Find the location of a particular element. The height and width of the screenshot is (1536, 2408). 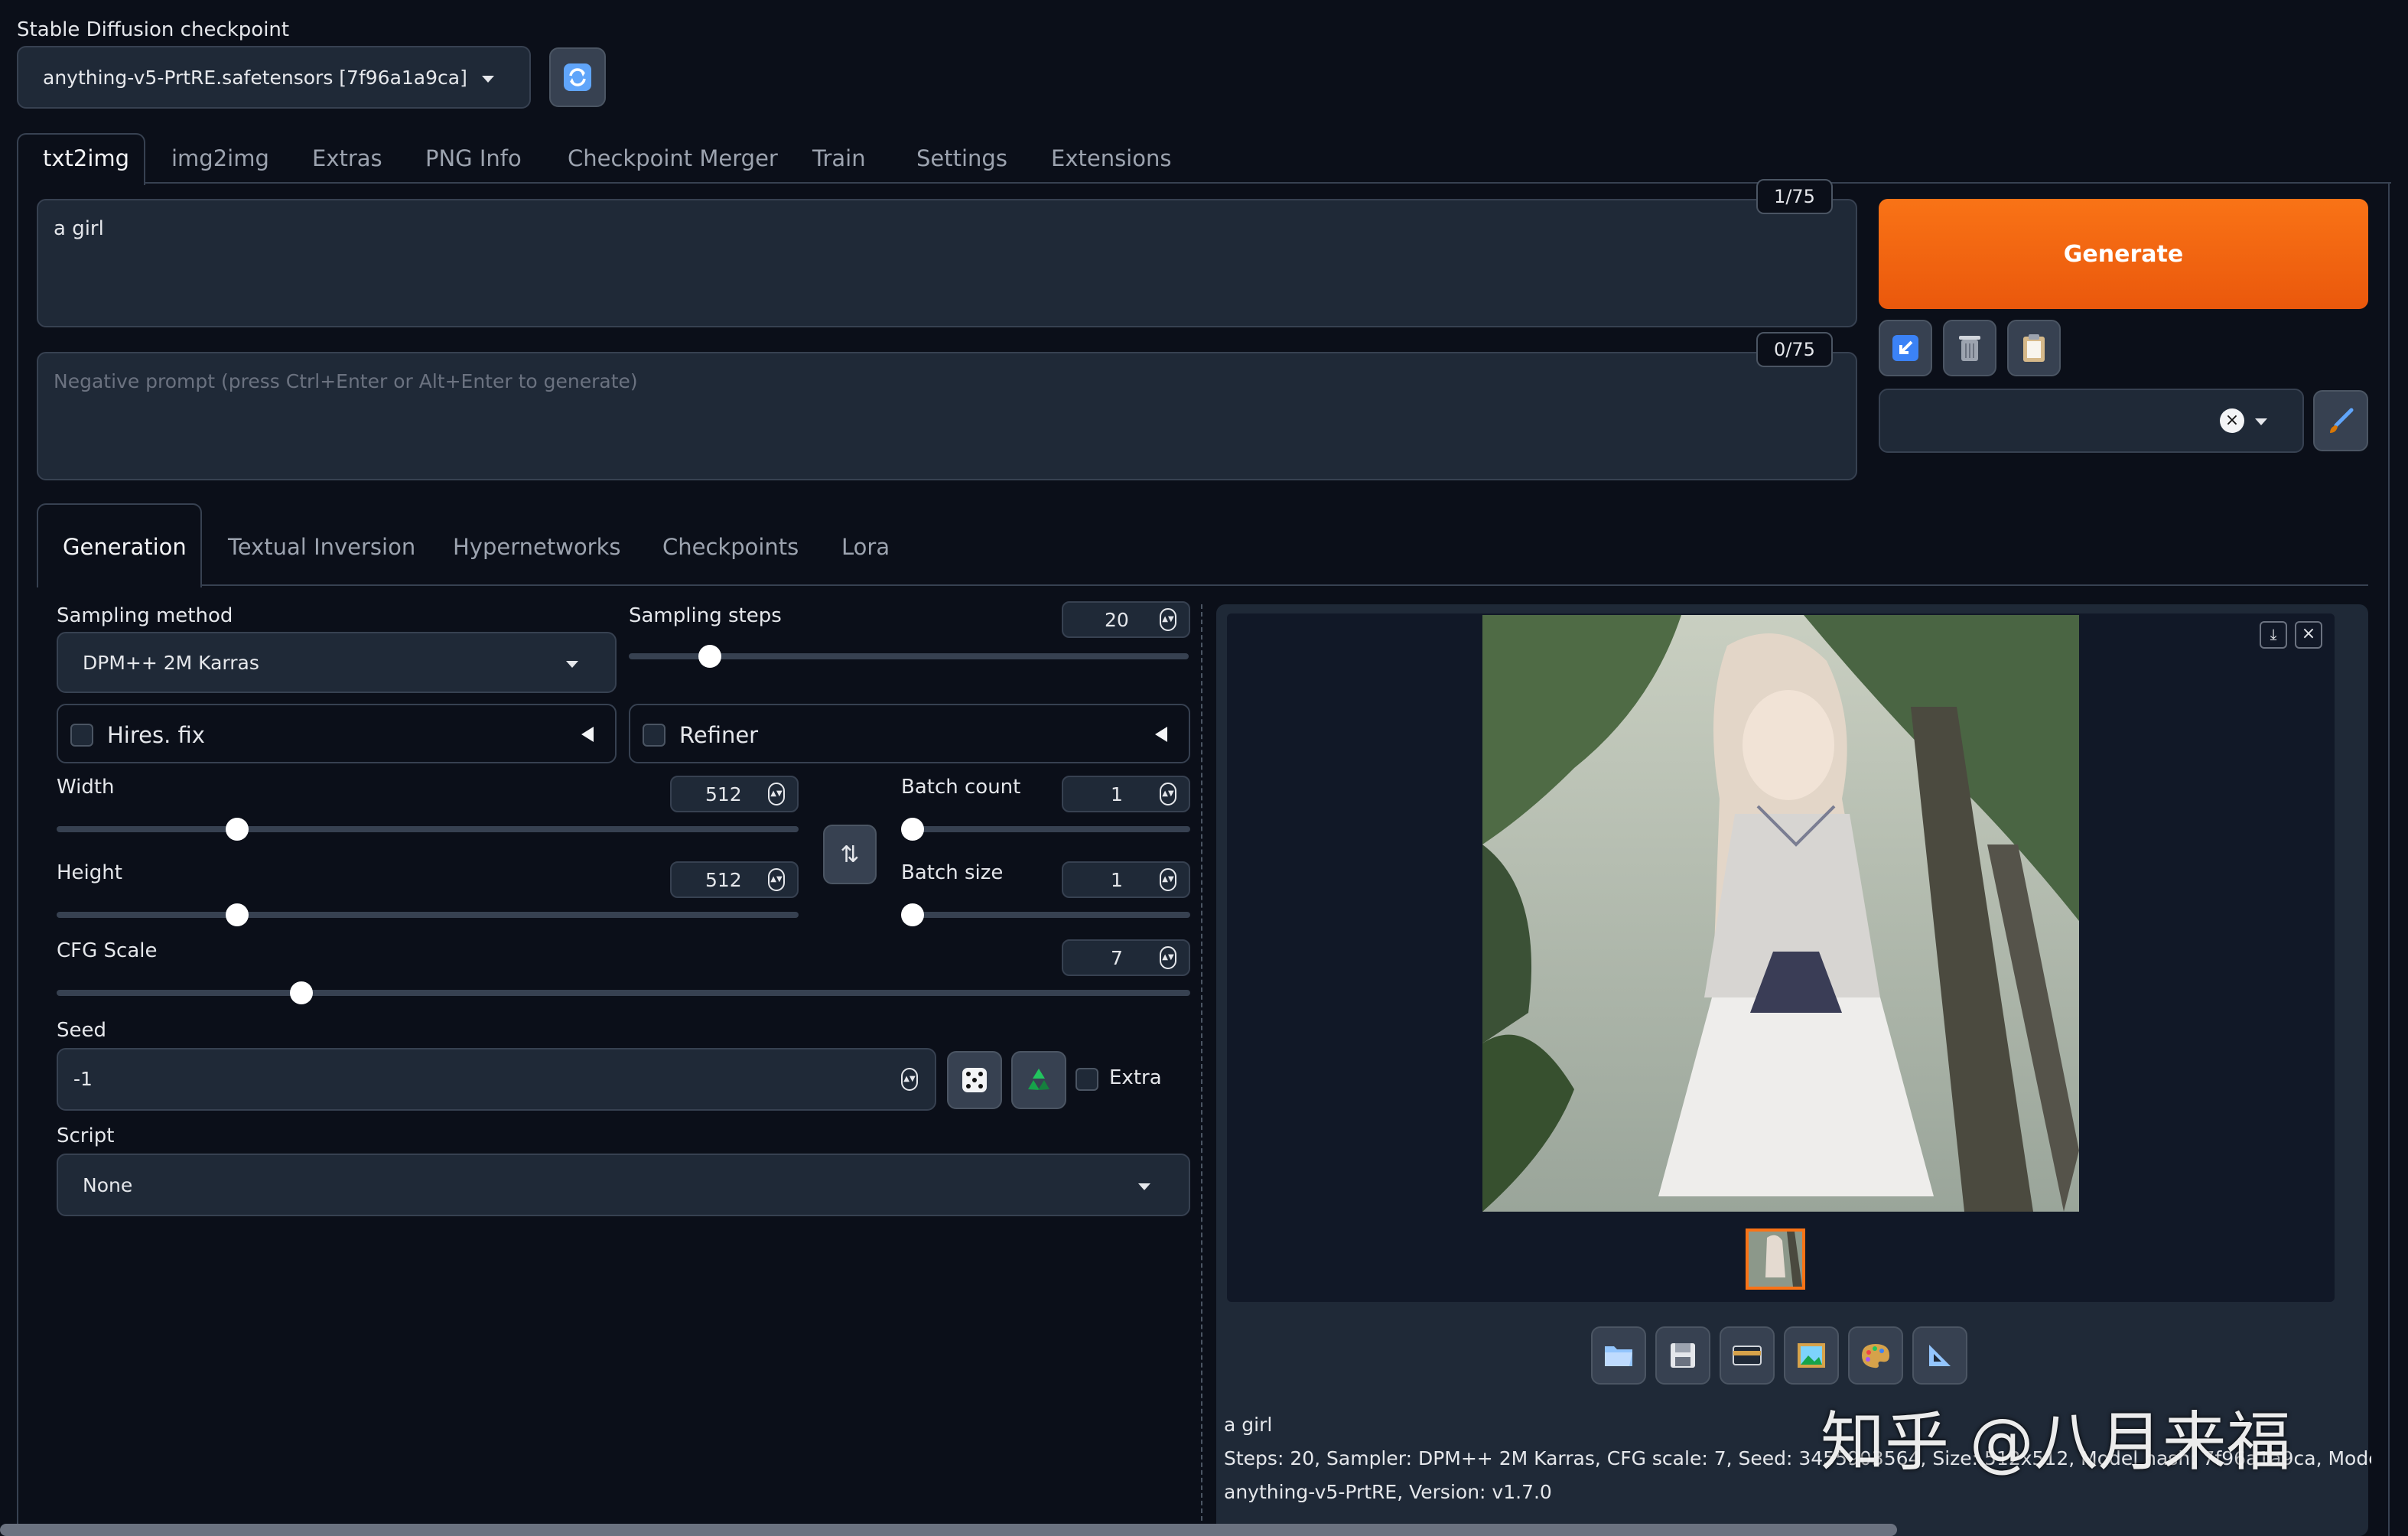

apply-styles-button is located at coordinates (2034, 348).